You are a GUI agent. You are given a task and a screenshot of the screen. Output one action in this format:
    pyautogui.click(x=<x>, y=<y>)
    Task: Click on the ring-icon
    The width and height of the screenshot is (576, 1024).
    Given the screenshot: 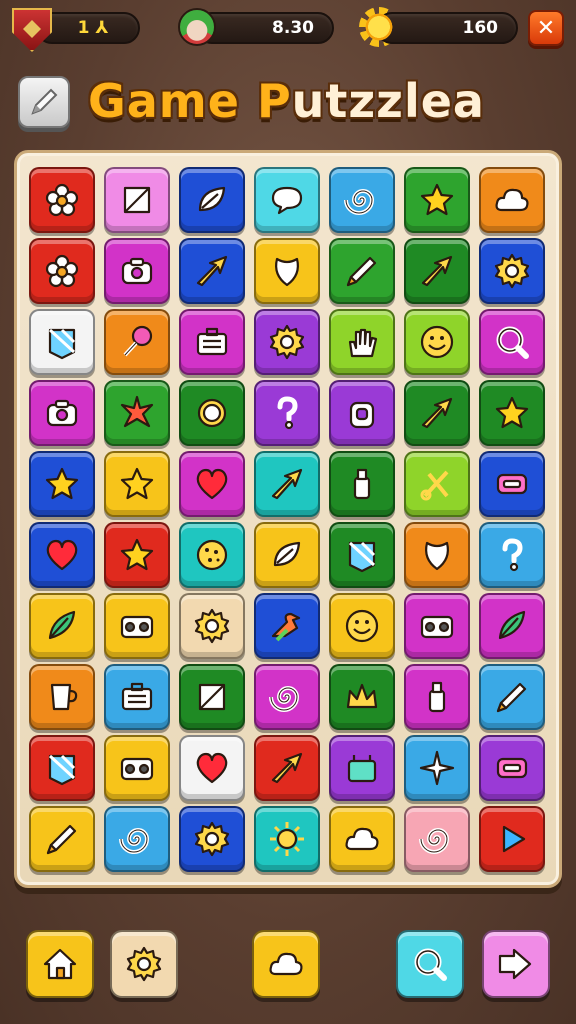 What is the action you would take?
    pyautogui.click(x=212, y=413)
    